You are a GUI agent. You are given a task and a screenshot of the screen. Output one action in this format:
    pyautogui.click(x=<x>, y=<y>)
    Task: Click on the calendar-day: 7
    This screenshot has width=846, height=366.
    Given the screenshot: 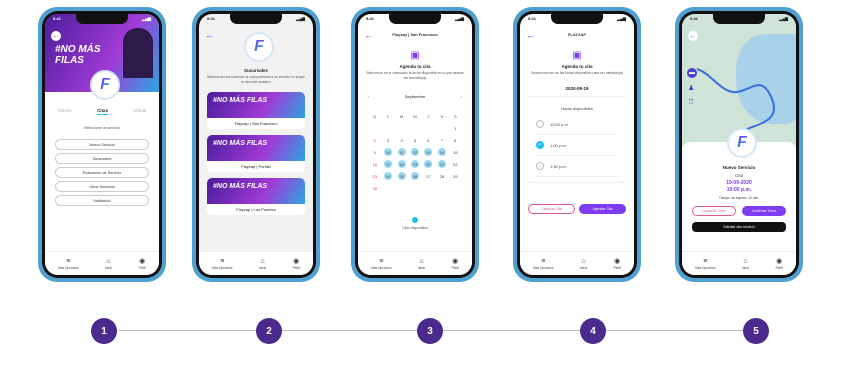 What is the action you would take?
    pyautogui.click(x=442, y=140)
    